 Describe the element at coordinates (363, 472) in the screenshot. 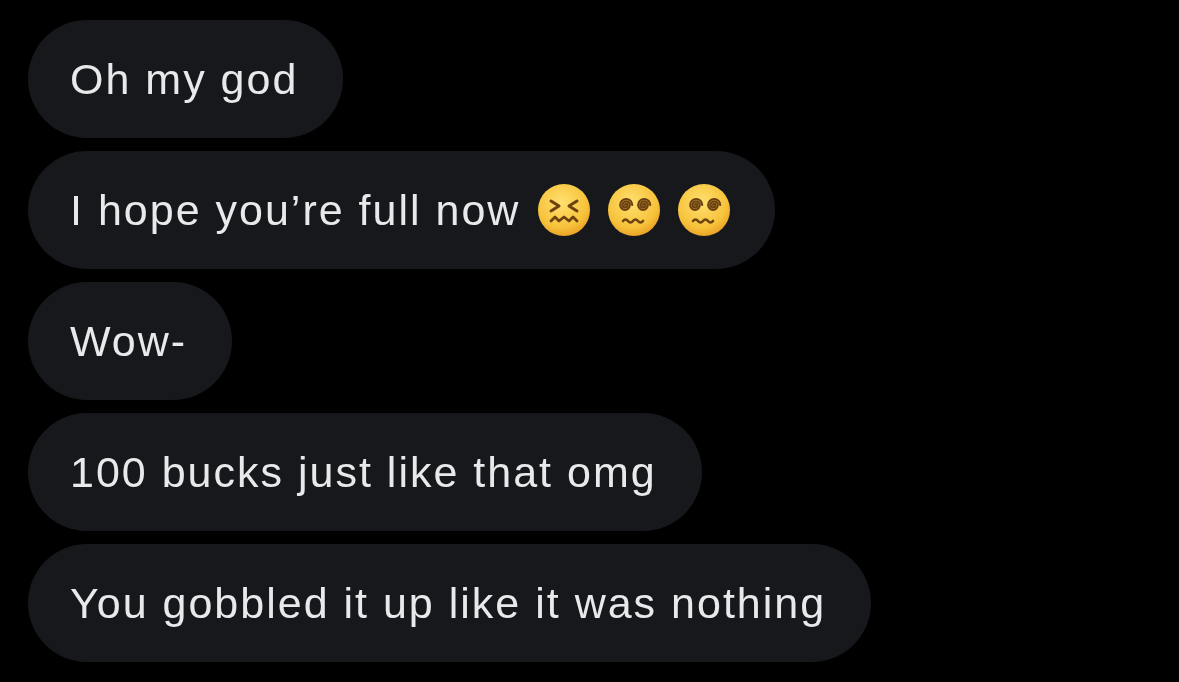

I see `message-text: 100 bucks just like that omg` at that location.